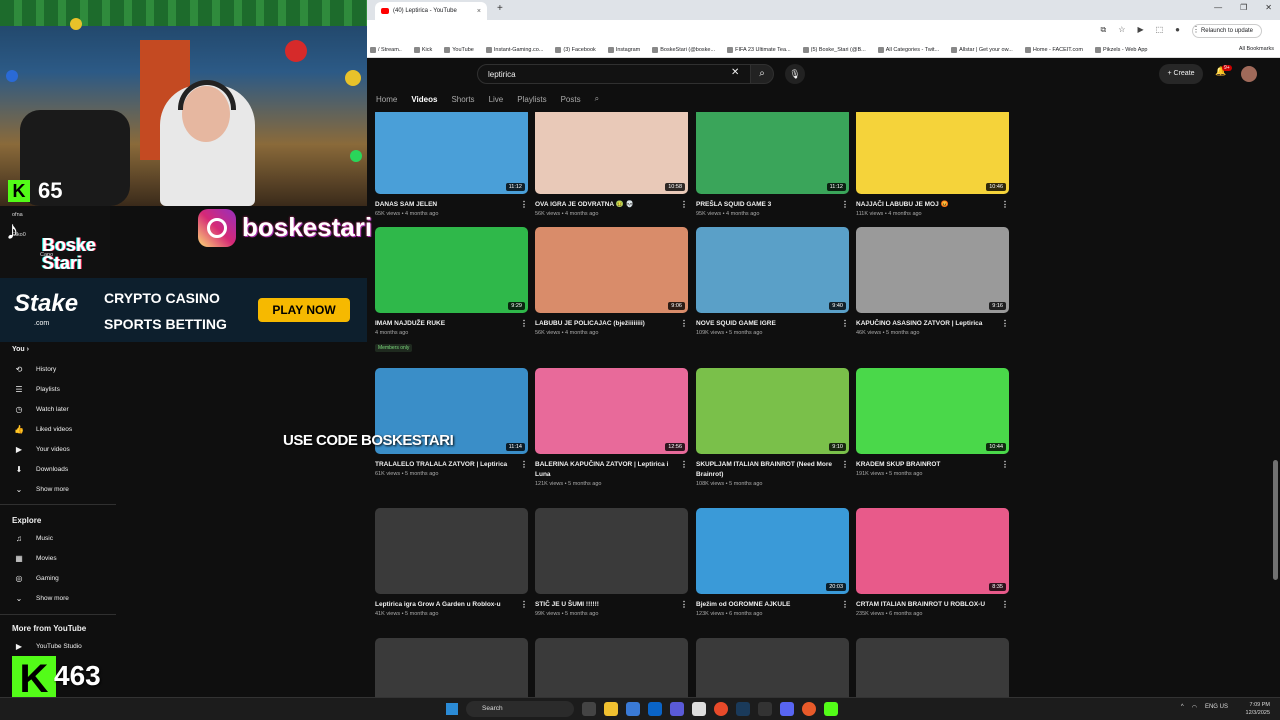  I want to click on calendar-icon, so click(699, 709).